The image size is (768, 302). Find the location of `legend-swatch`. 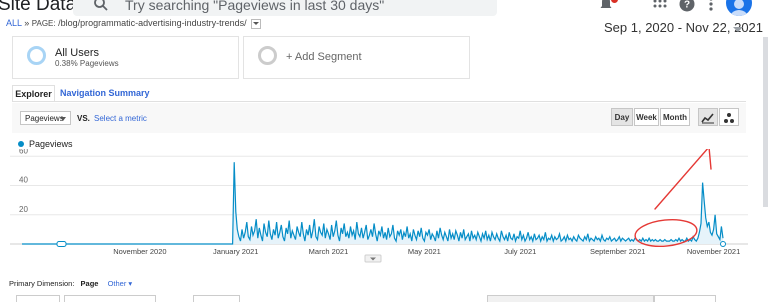

legend-swatch is located at coordinates (21, 144).